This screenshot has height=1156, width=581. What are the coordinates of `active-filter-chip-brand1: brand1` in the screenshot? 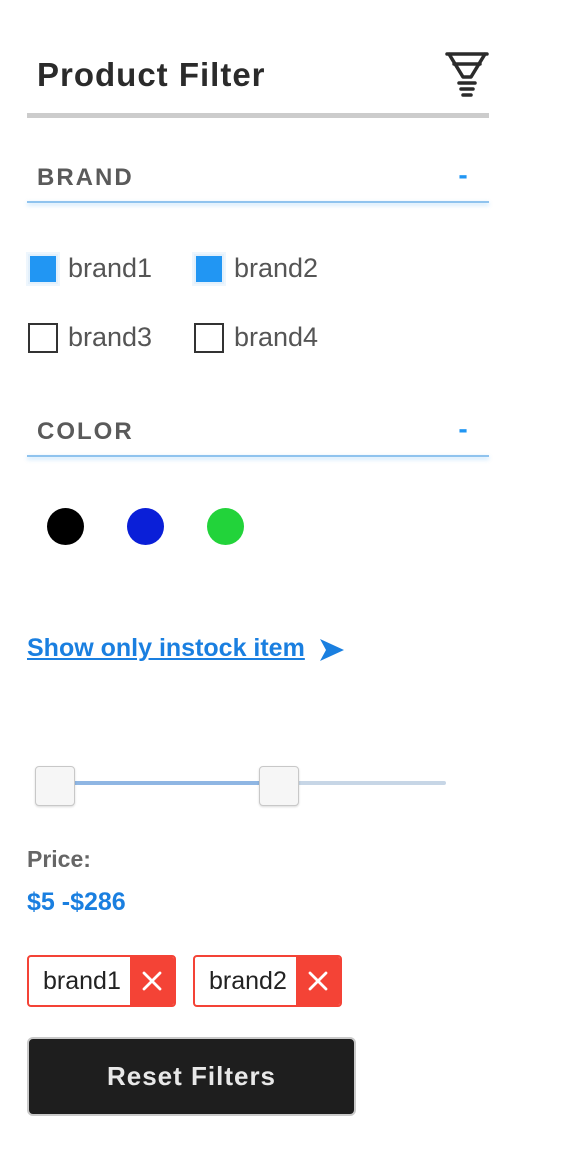 It's located at (101, 981).